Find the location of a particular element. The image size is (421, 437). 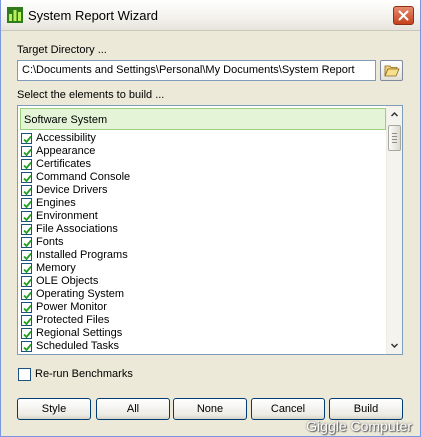

item-label: File Associations is located at coordinates (77, 229).